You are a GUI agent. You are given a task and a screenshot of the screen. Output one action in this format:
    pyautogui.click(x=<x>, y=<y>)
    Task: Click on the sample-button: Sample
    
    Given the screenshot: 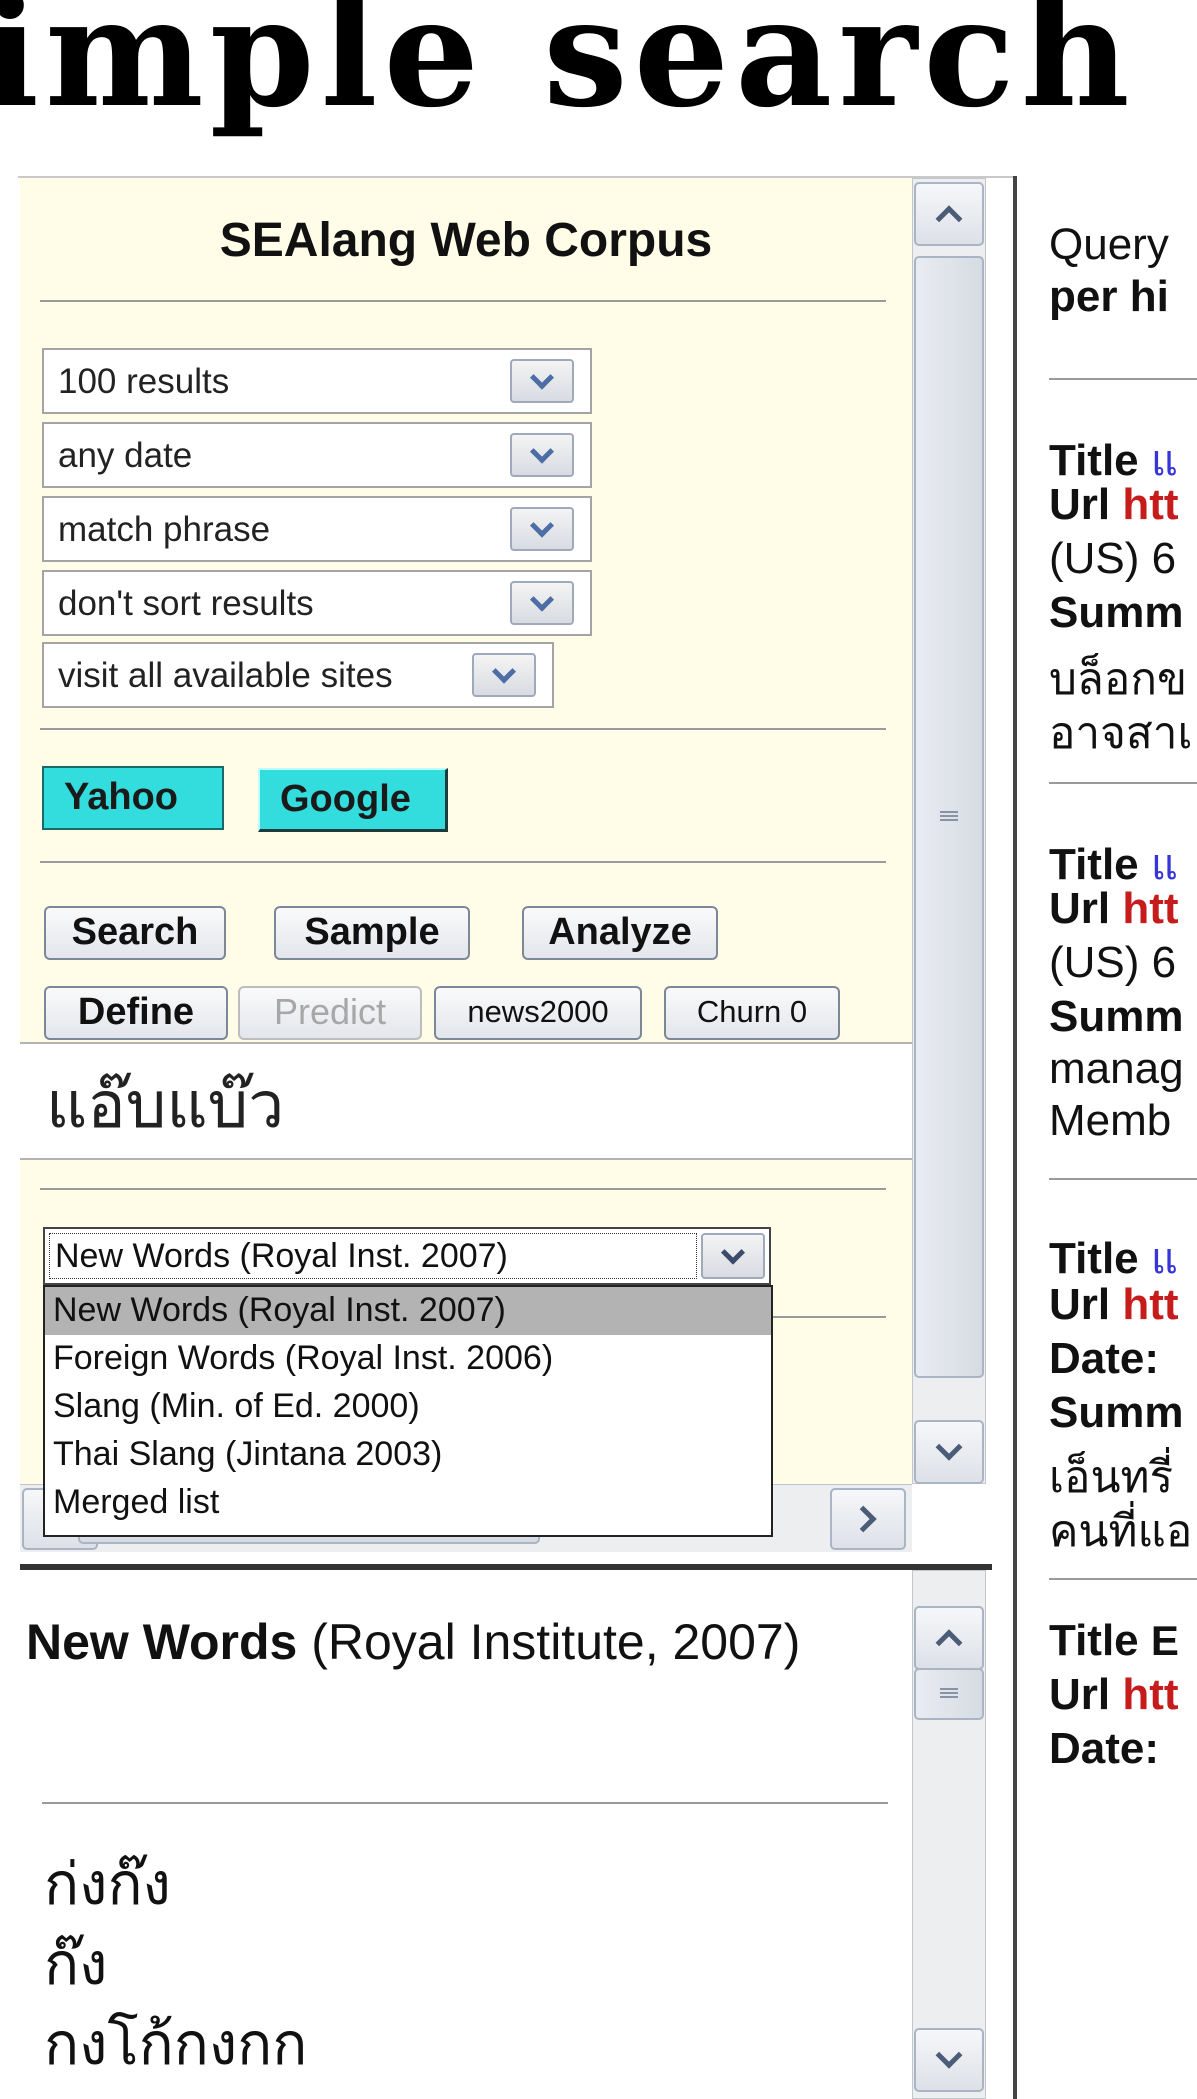 What is the action you would take?
    pyautogui.click(x=372, y=933)
    